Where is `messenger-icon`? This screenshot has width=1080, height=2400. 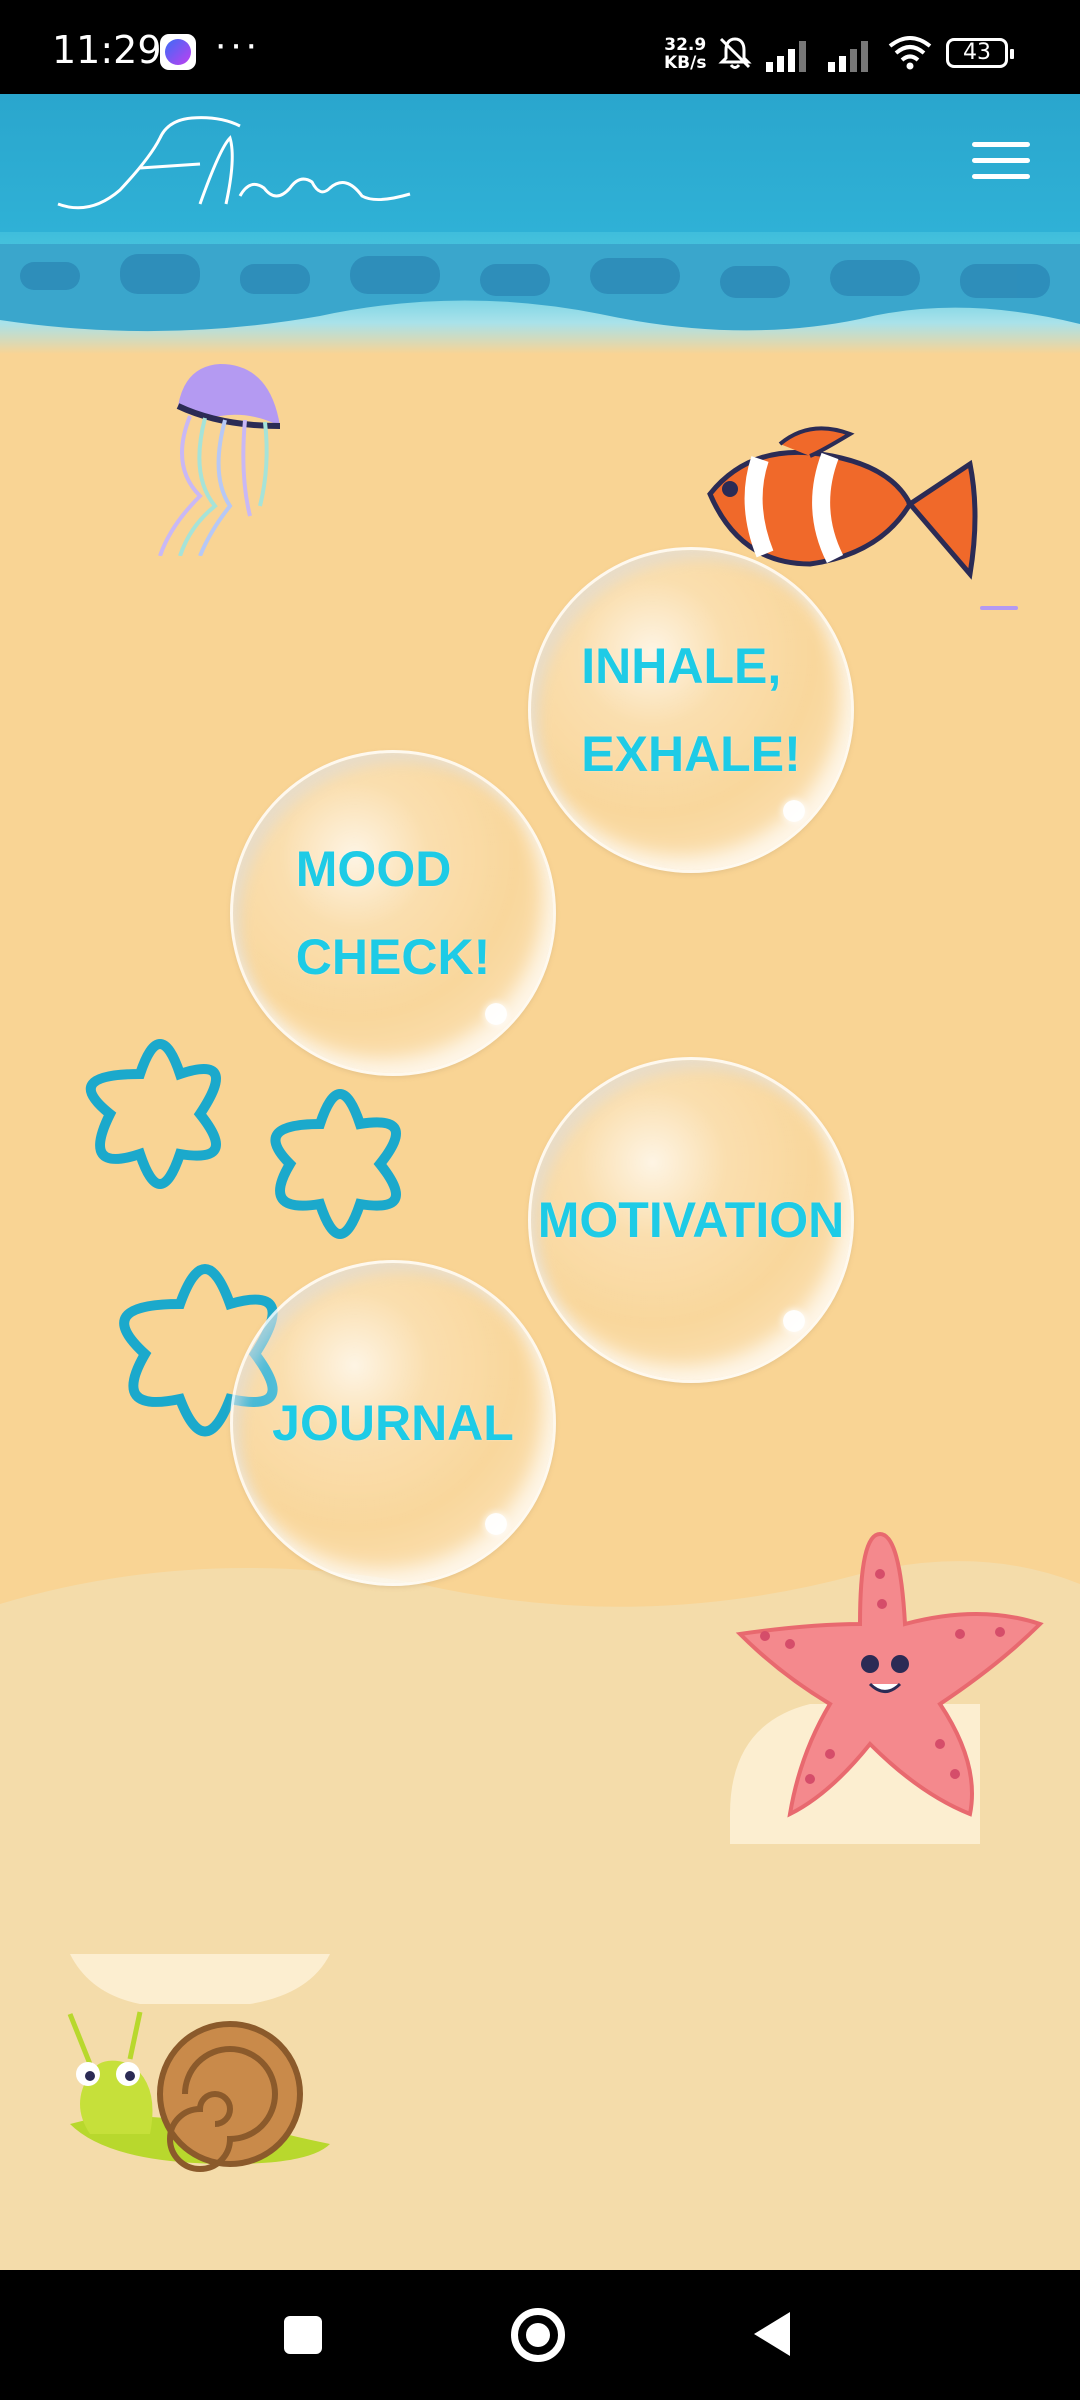
messenger-icon is located at coordinates (178, 52).